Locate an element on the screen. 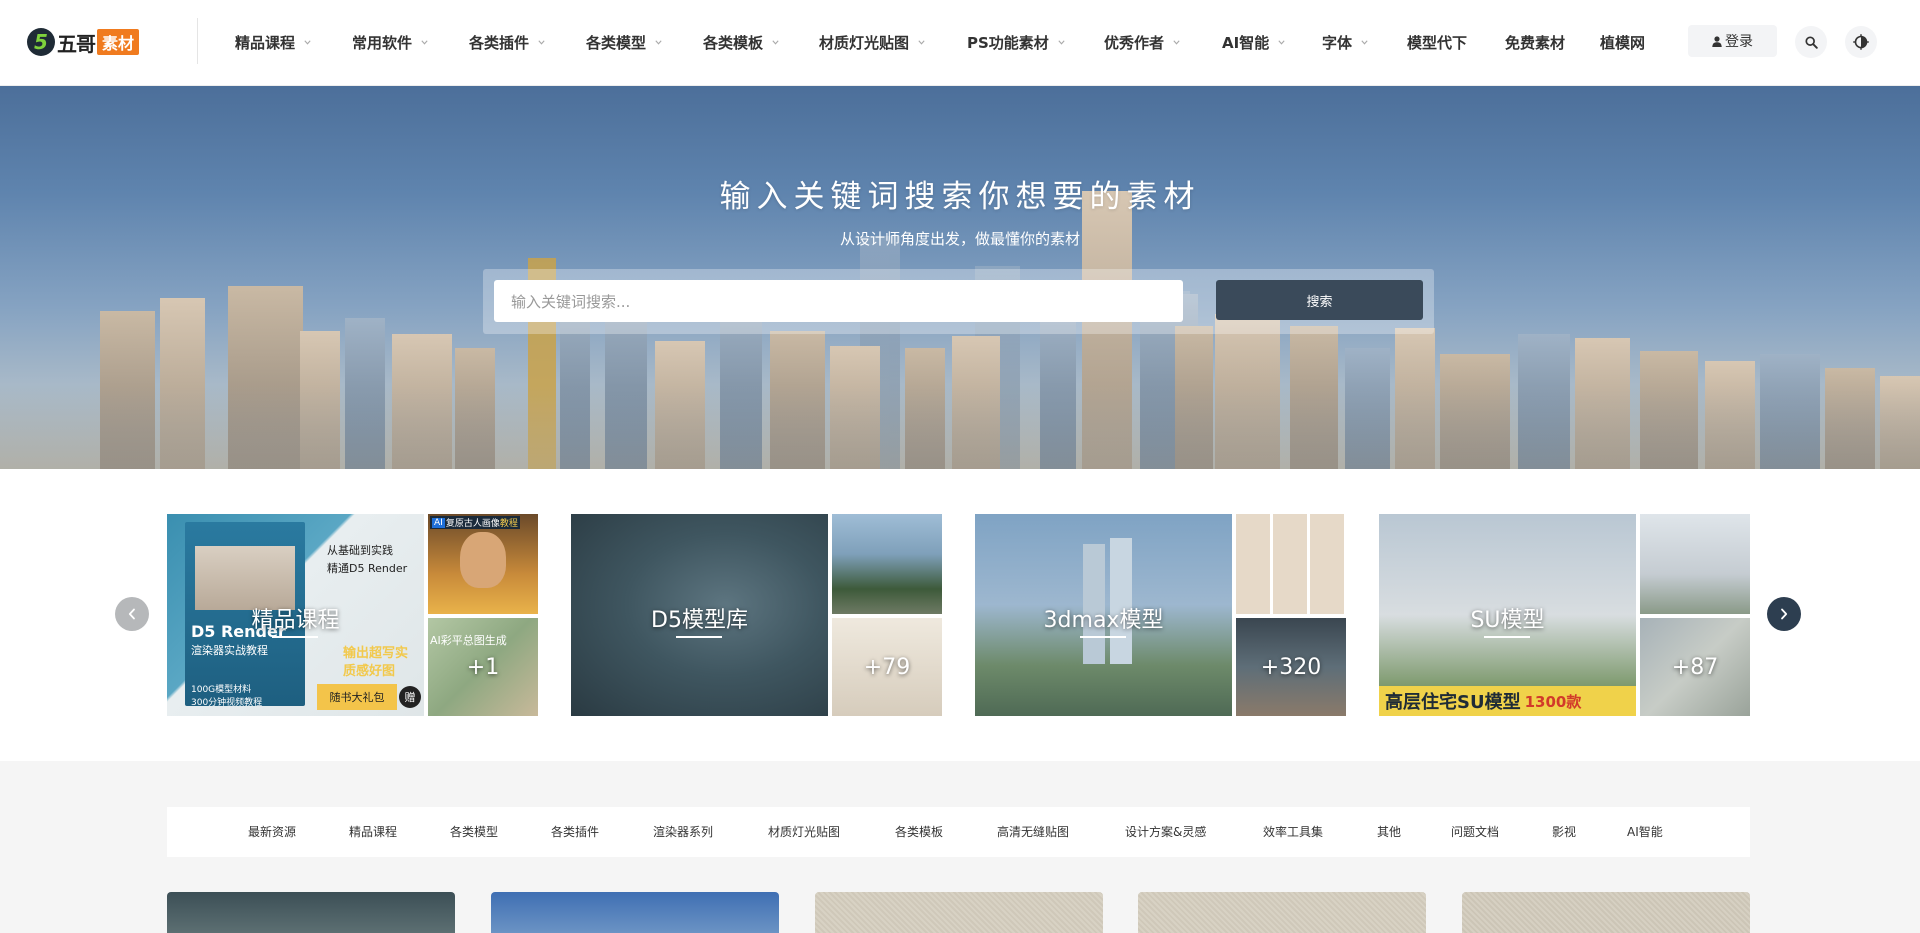  nav-item-label: 植模网 is located at coordinates (1623, 43).